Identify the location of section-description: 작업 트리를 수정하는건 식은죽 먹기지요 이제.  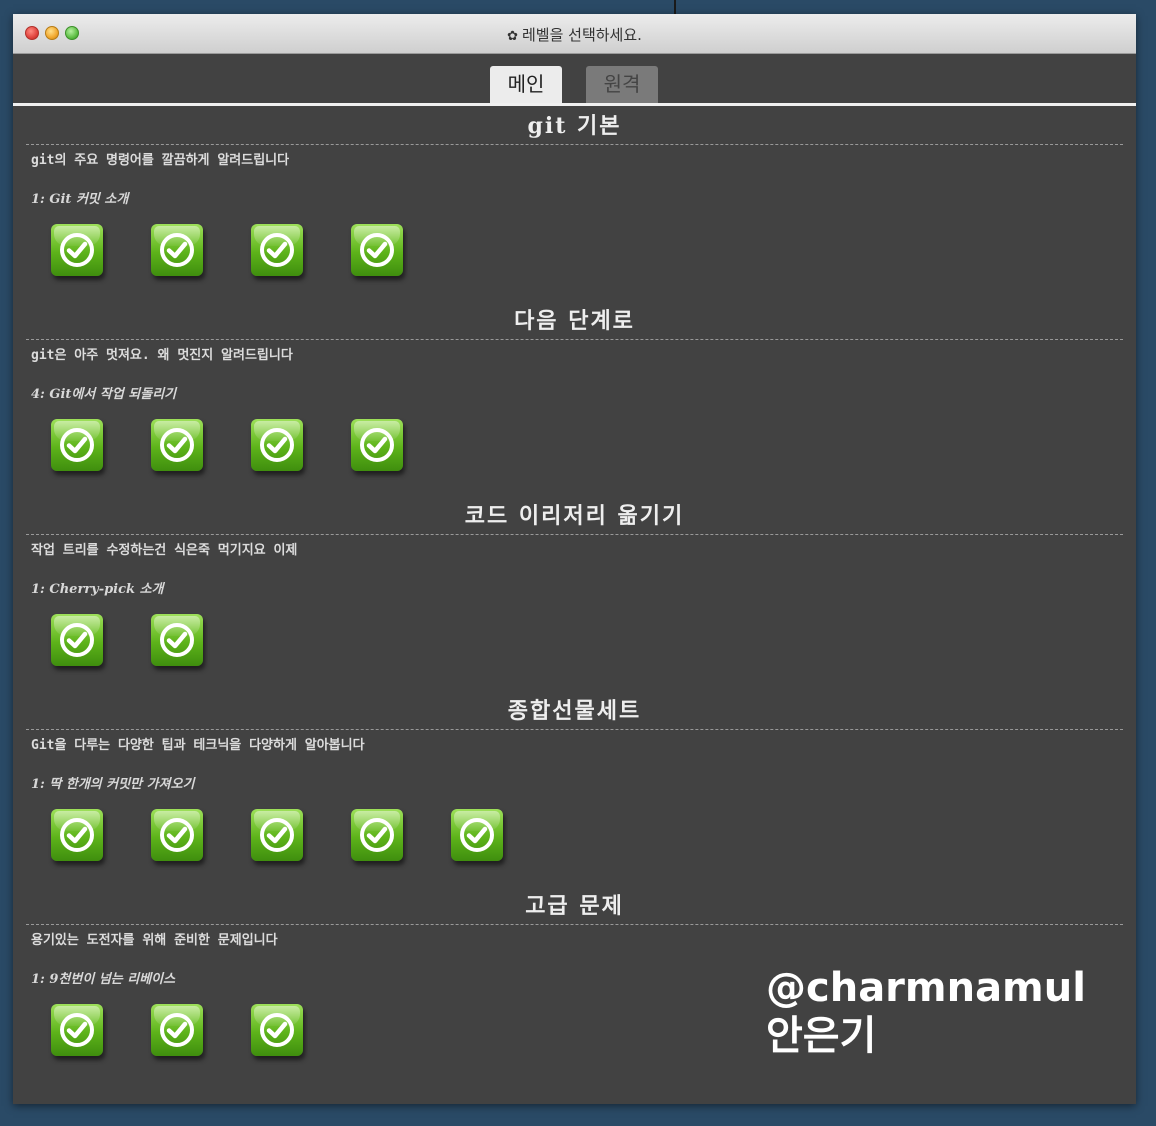
(164, 550).